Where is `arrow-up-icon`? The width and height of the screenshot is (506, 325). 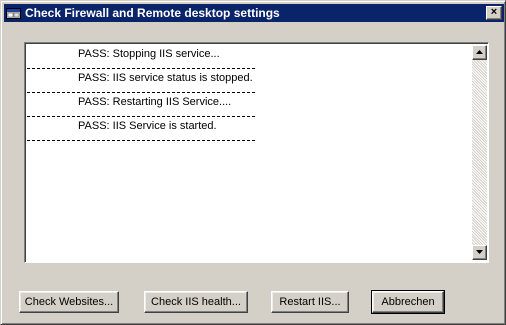
arrow-up-icon is located at coordinates (479, 52).